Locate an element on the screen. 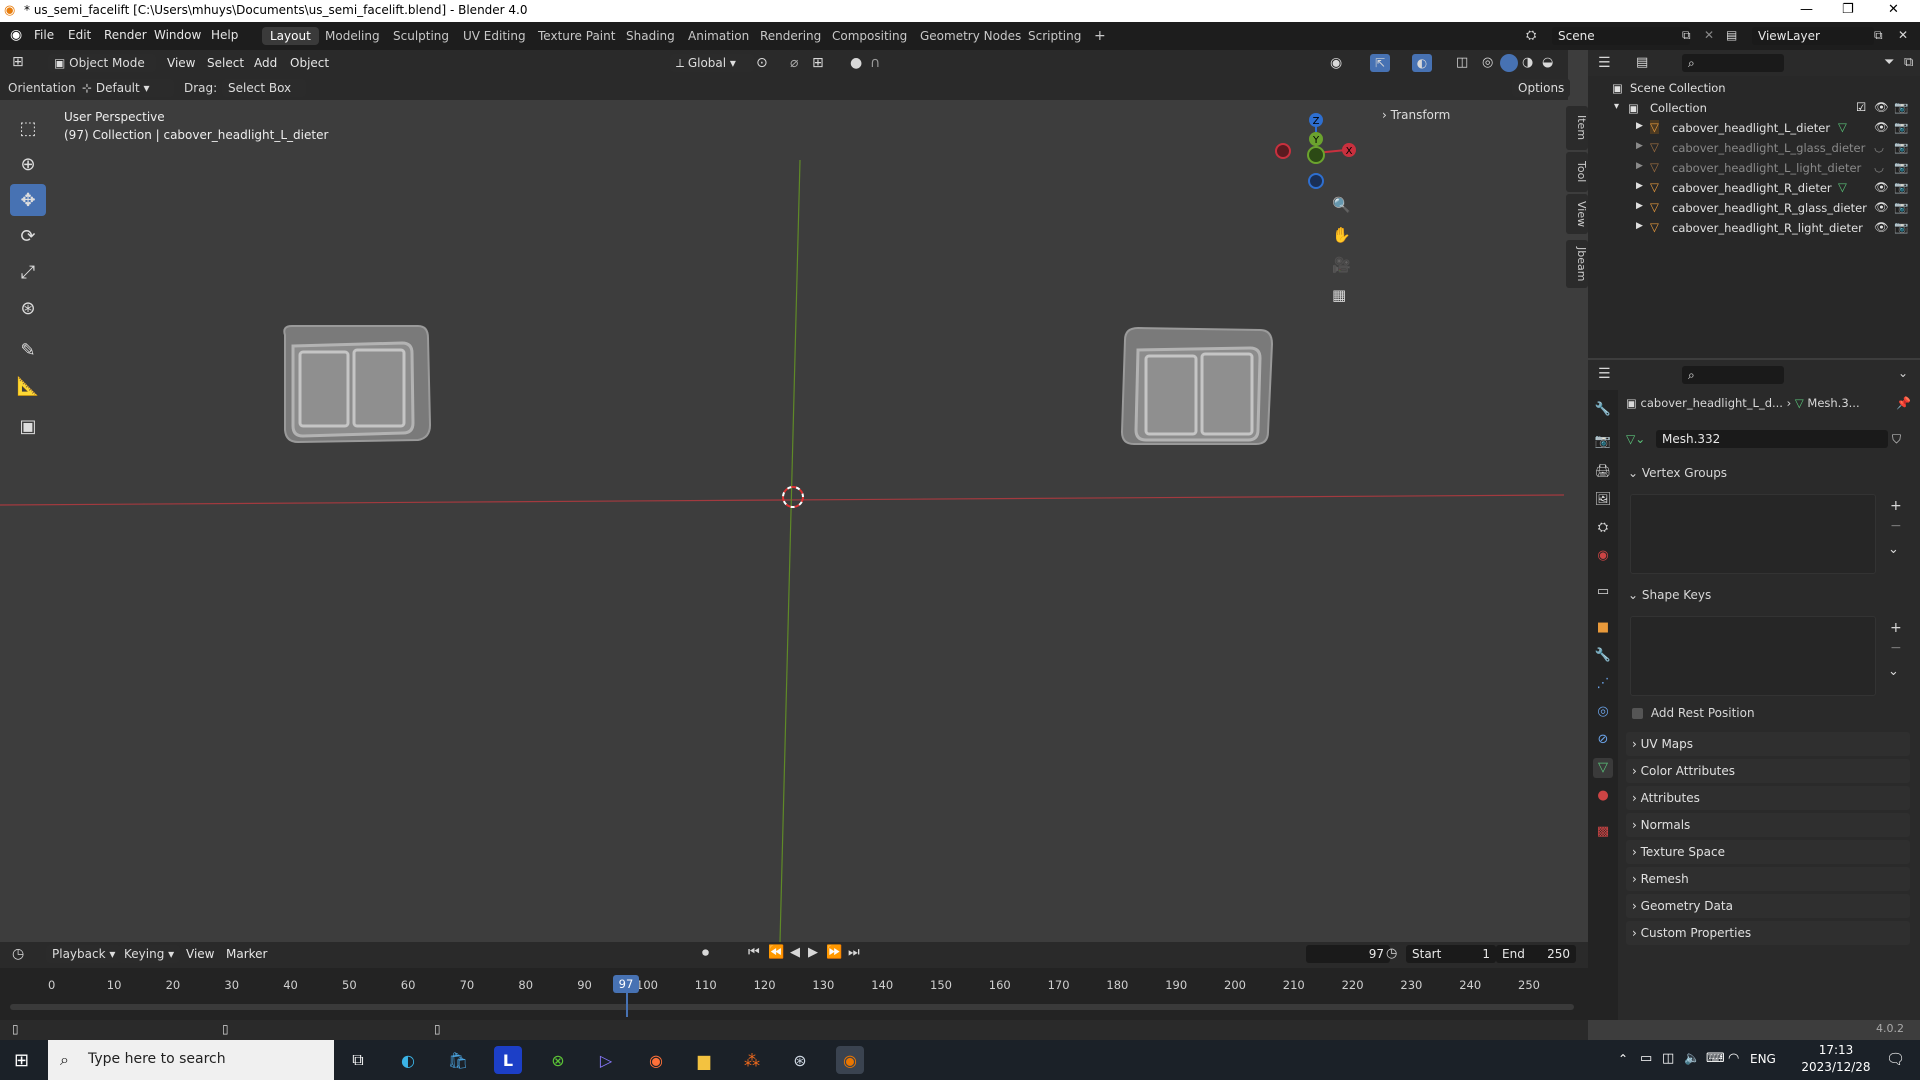  task-view-icon: ⧉ is located at coordinates (358, 1060).